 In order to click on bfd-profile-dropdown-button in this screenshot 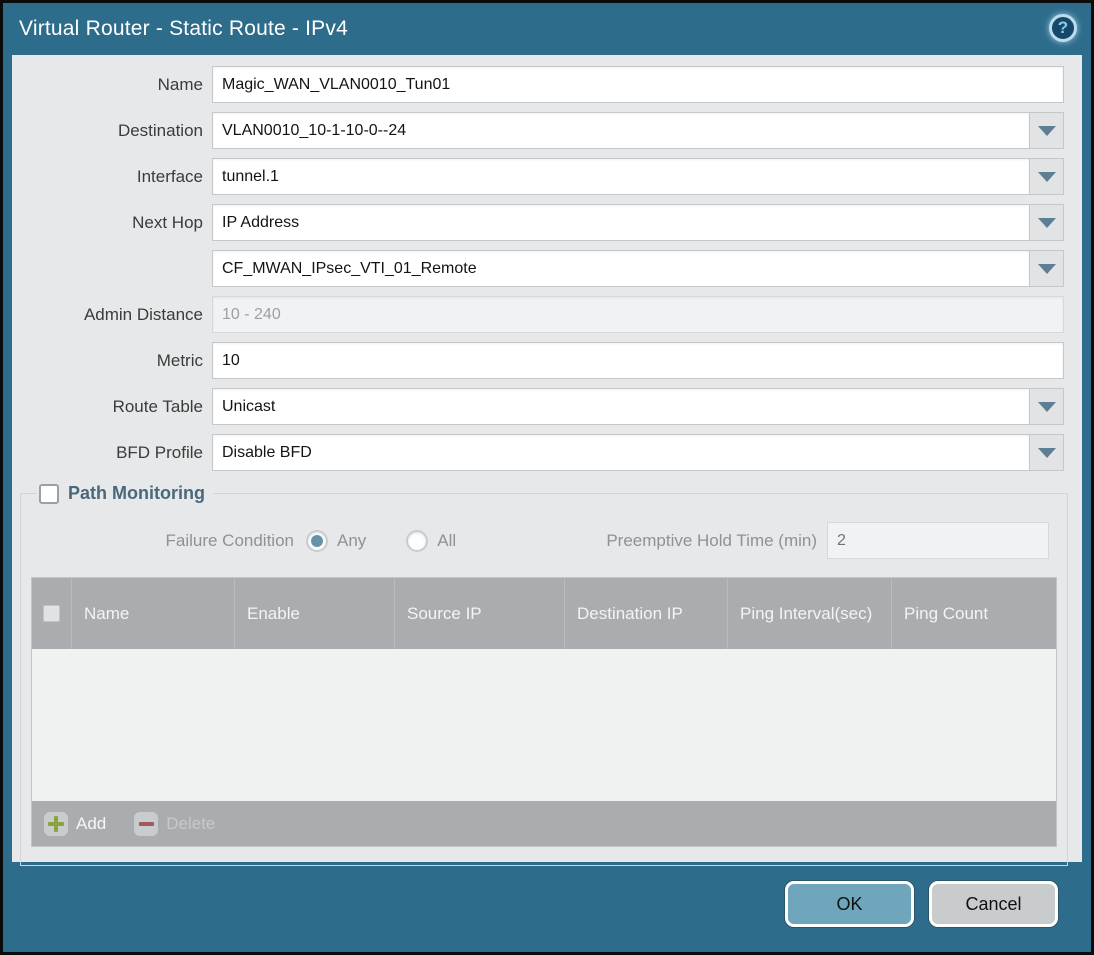, I will do `click(1047, 452)`.